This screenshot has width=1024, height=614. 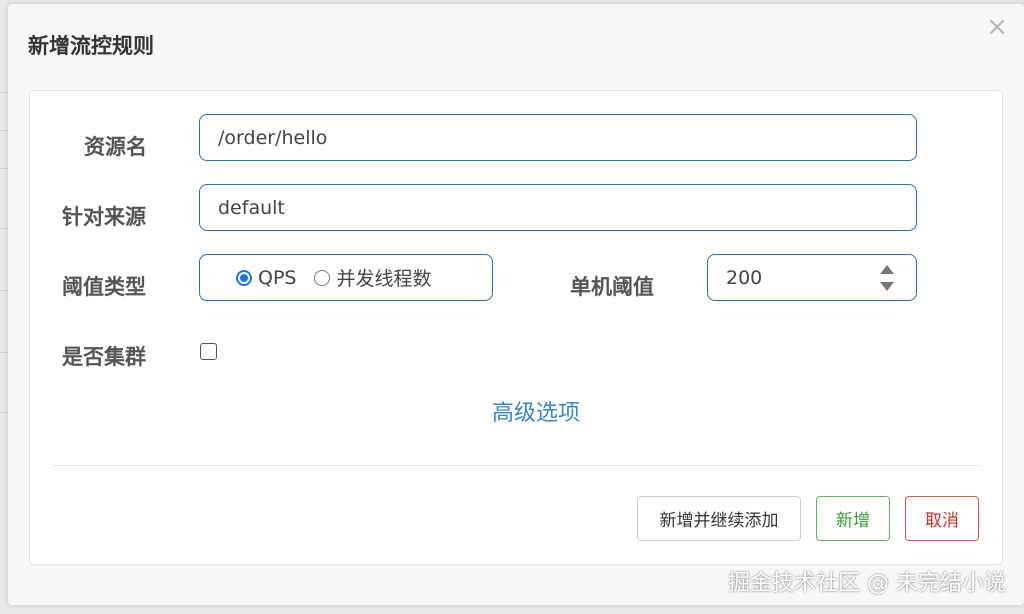 What do you see at coordinates (887, 269) in the screenshot?
I see `stepper-up-icon` at bounding box center [887, 269].